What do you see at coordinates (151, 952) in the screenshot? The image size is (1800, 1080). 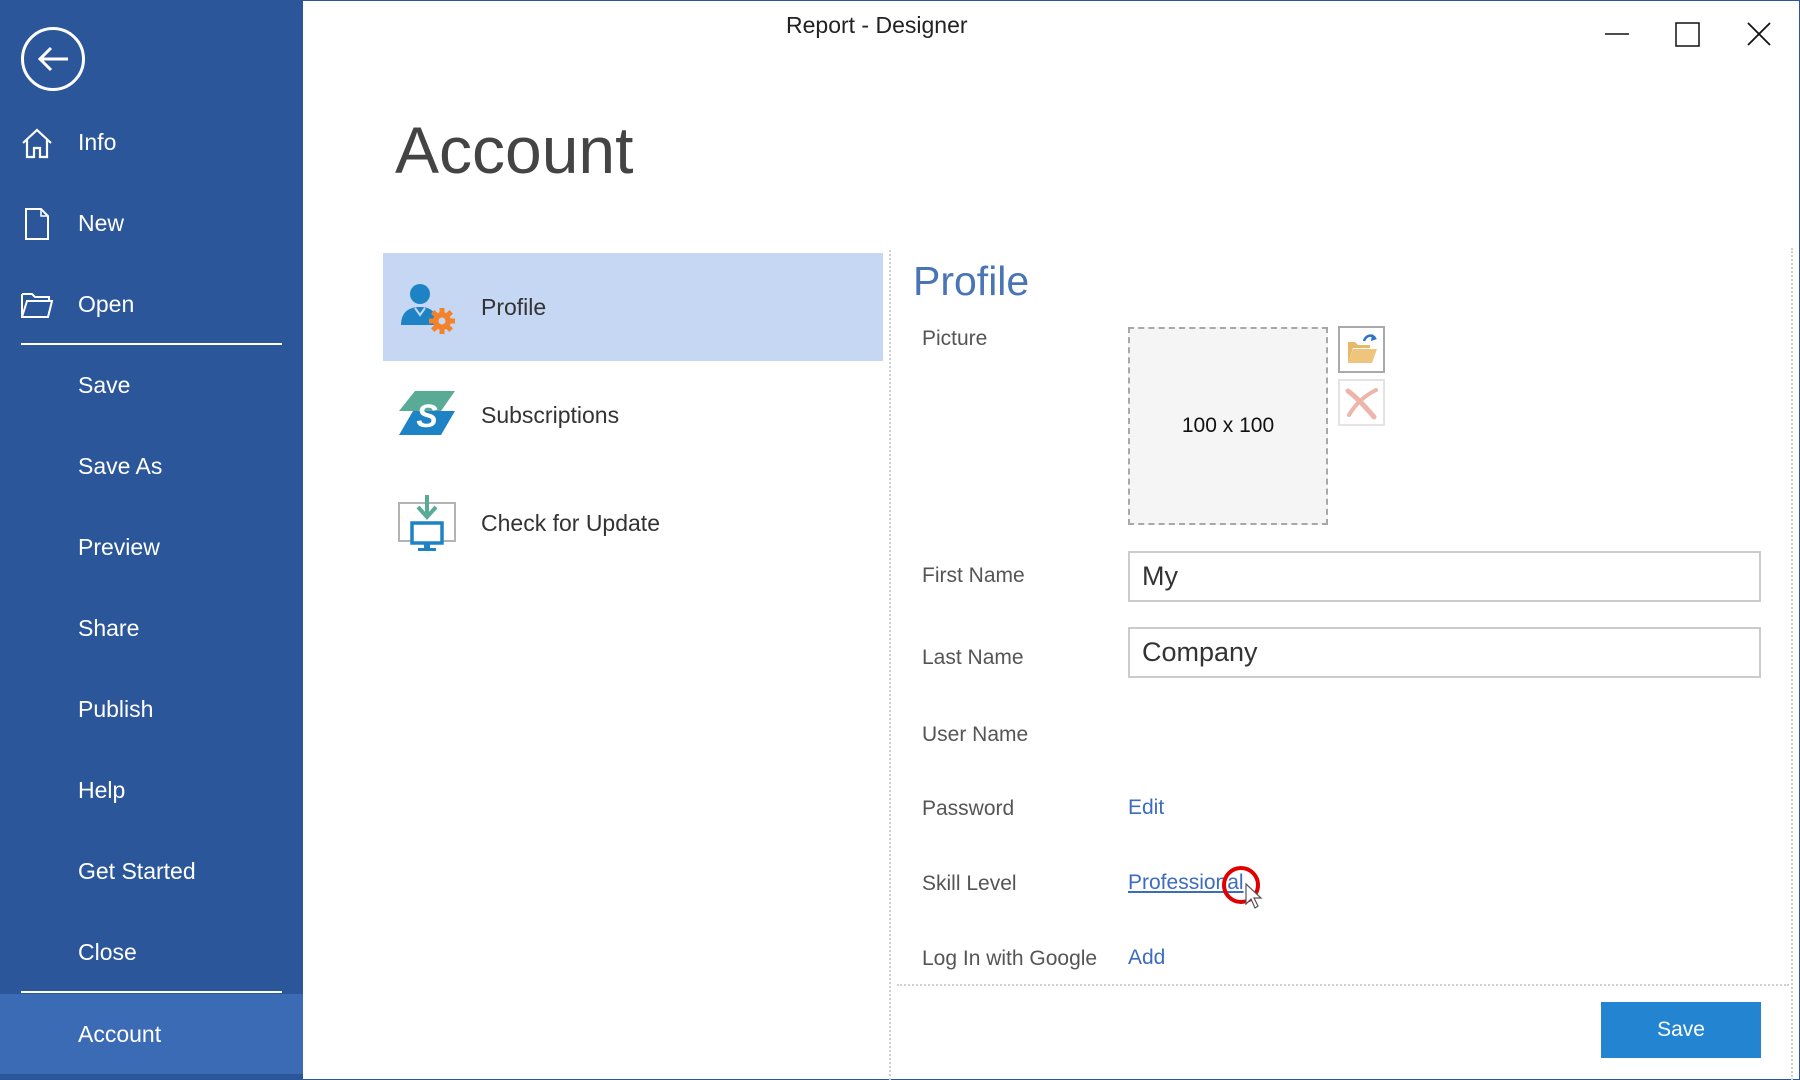 I see `sidebar-item-close: Close` at bounding box center [151, 952].